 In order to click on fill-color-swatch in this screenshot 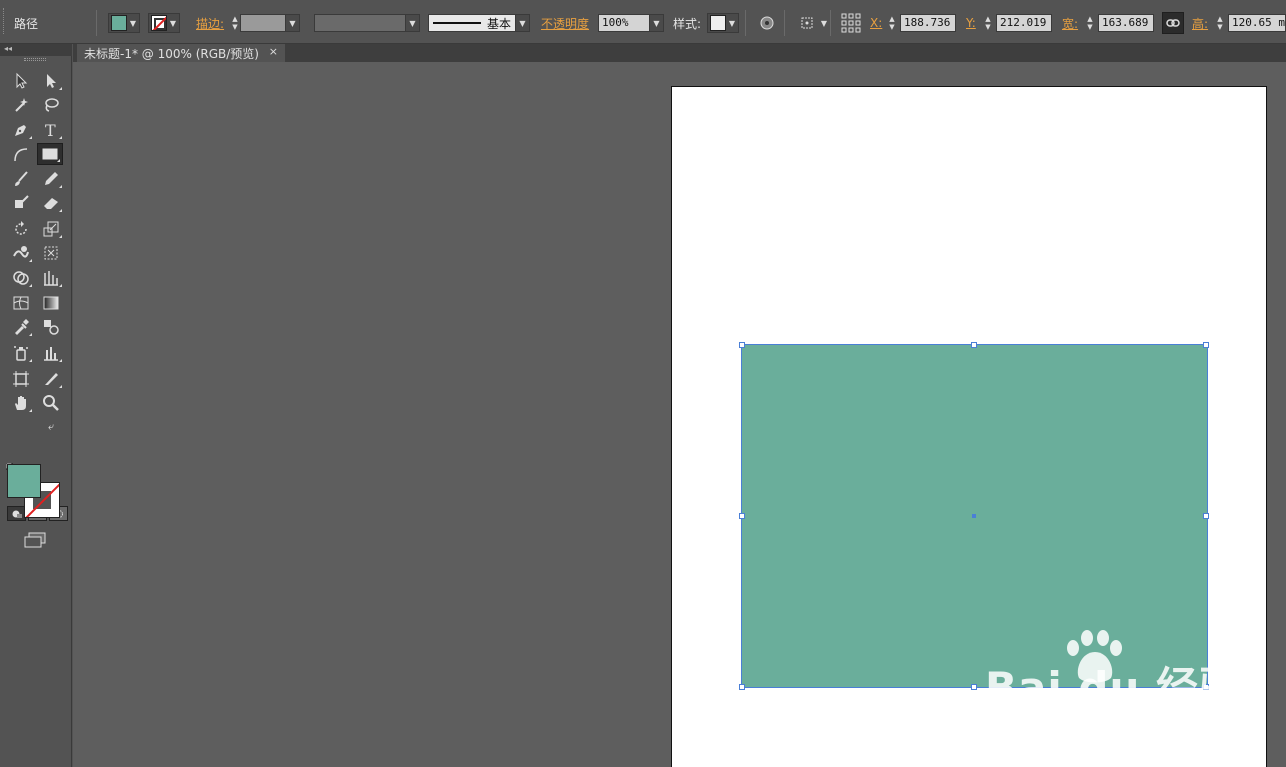, I will do `click(24, 481)`.